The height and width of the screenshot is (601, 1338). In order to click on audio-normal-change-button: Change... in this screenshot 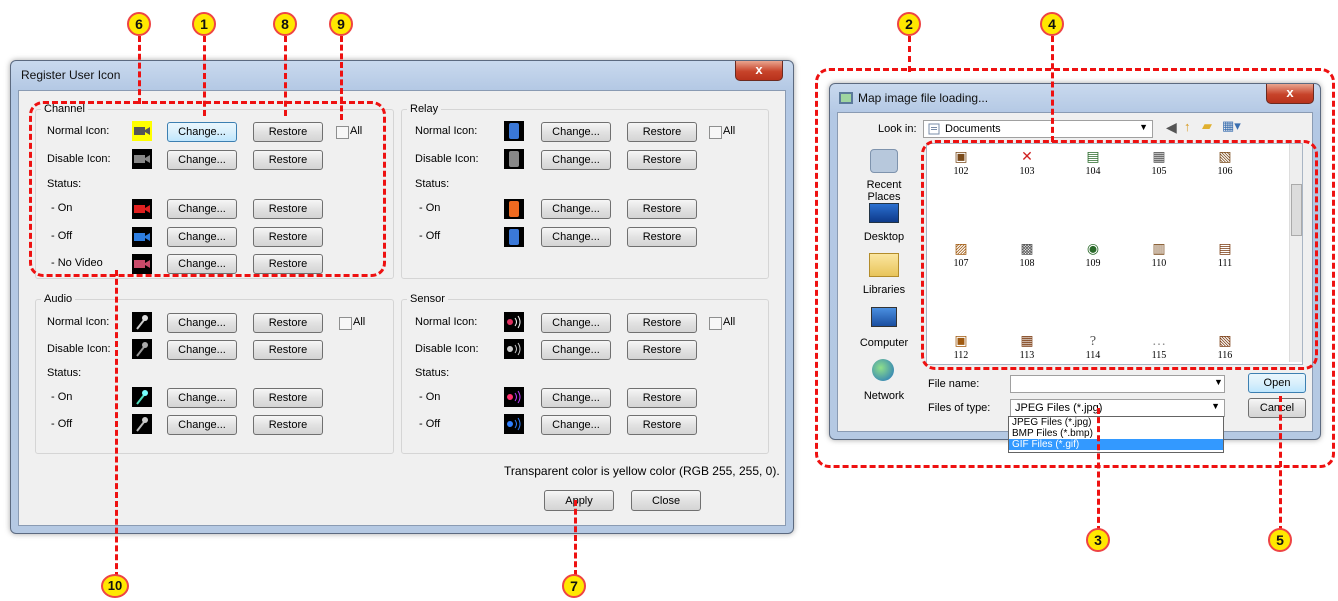, I will do `click(202, 323)`.